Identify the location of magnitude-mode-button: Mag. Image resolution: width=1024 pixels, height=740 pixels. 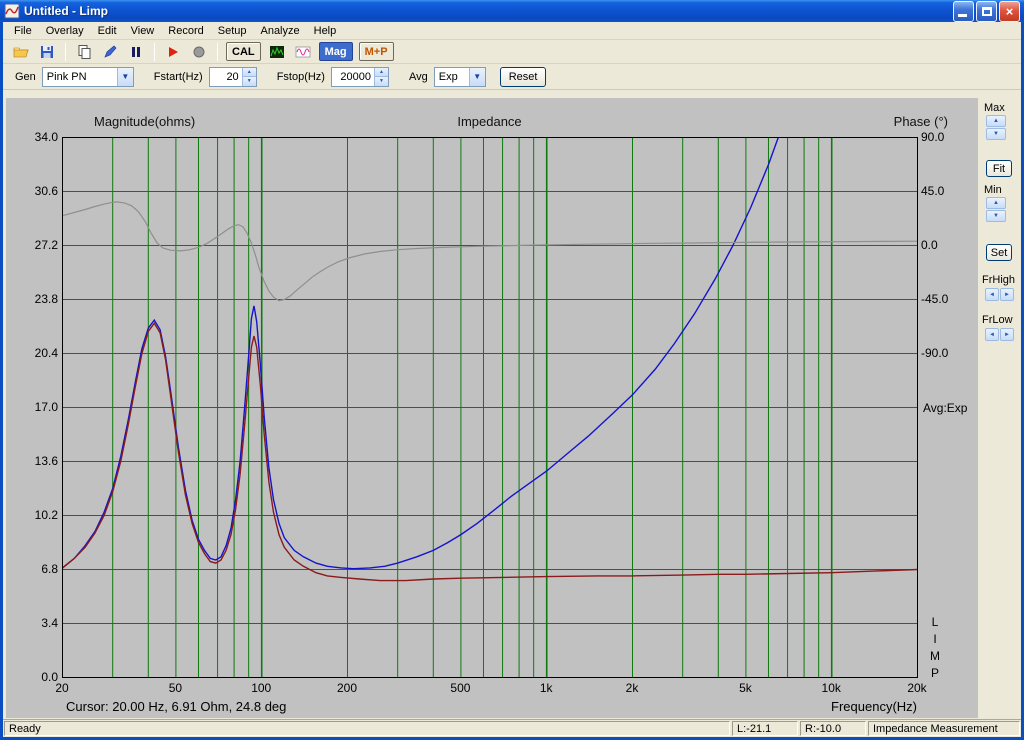
(335, 51).